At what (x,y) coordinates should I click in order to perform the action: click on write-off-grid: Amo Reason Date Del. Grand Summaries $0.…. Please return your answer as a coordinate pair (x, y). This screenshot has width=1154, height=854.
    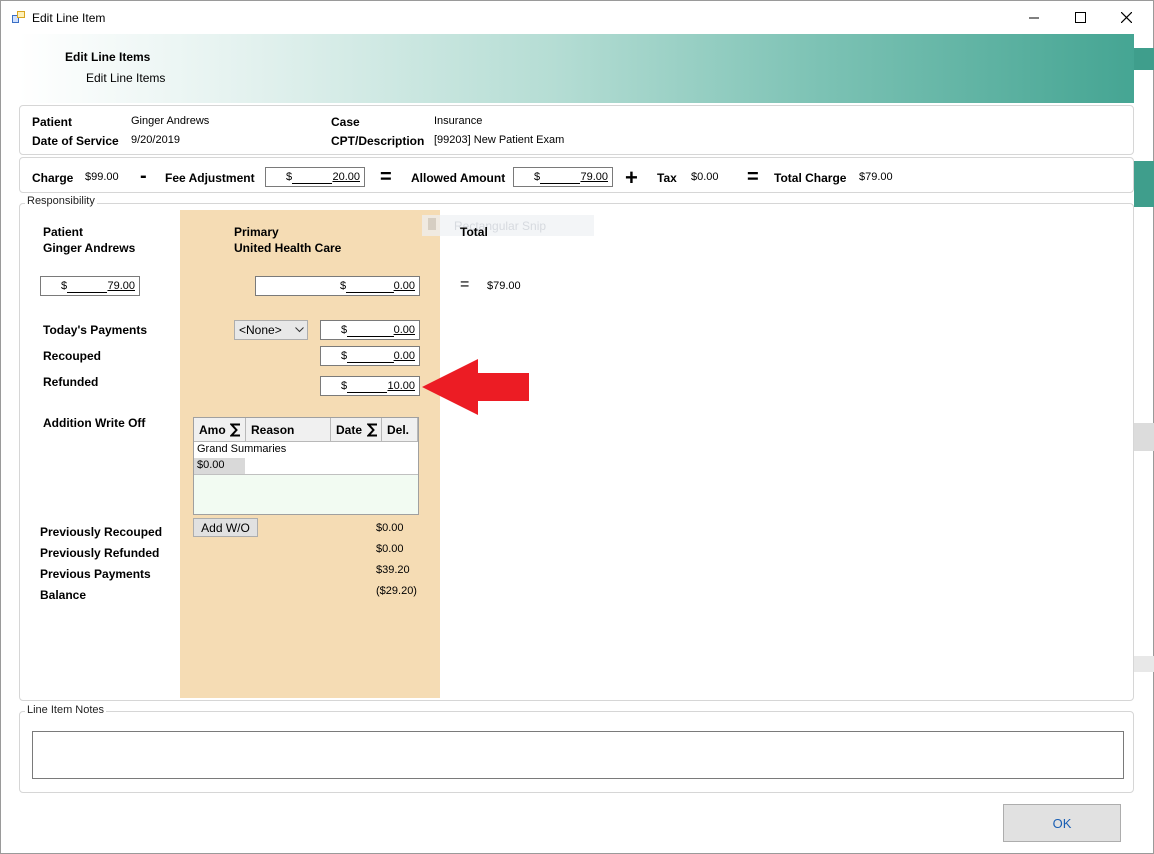
    Looking at the image, I should click on (306, 466).